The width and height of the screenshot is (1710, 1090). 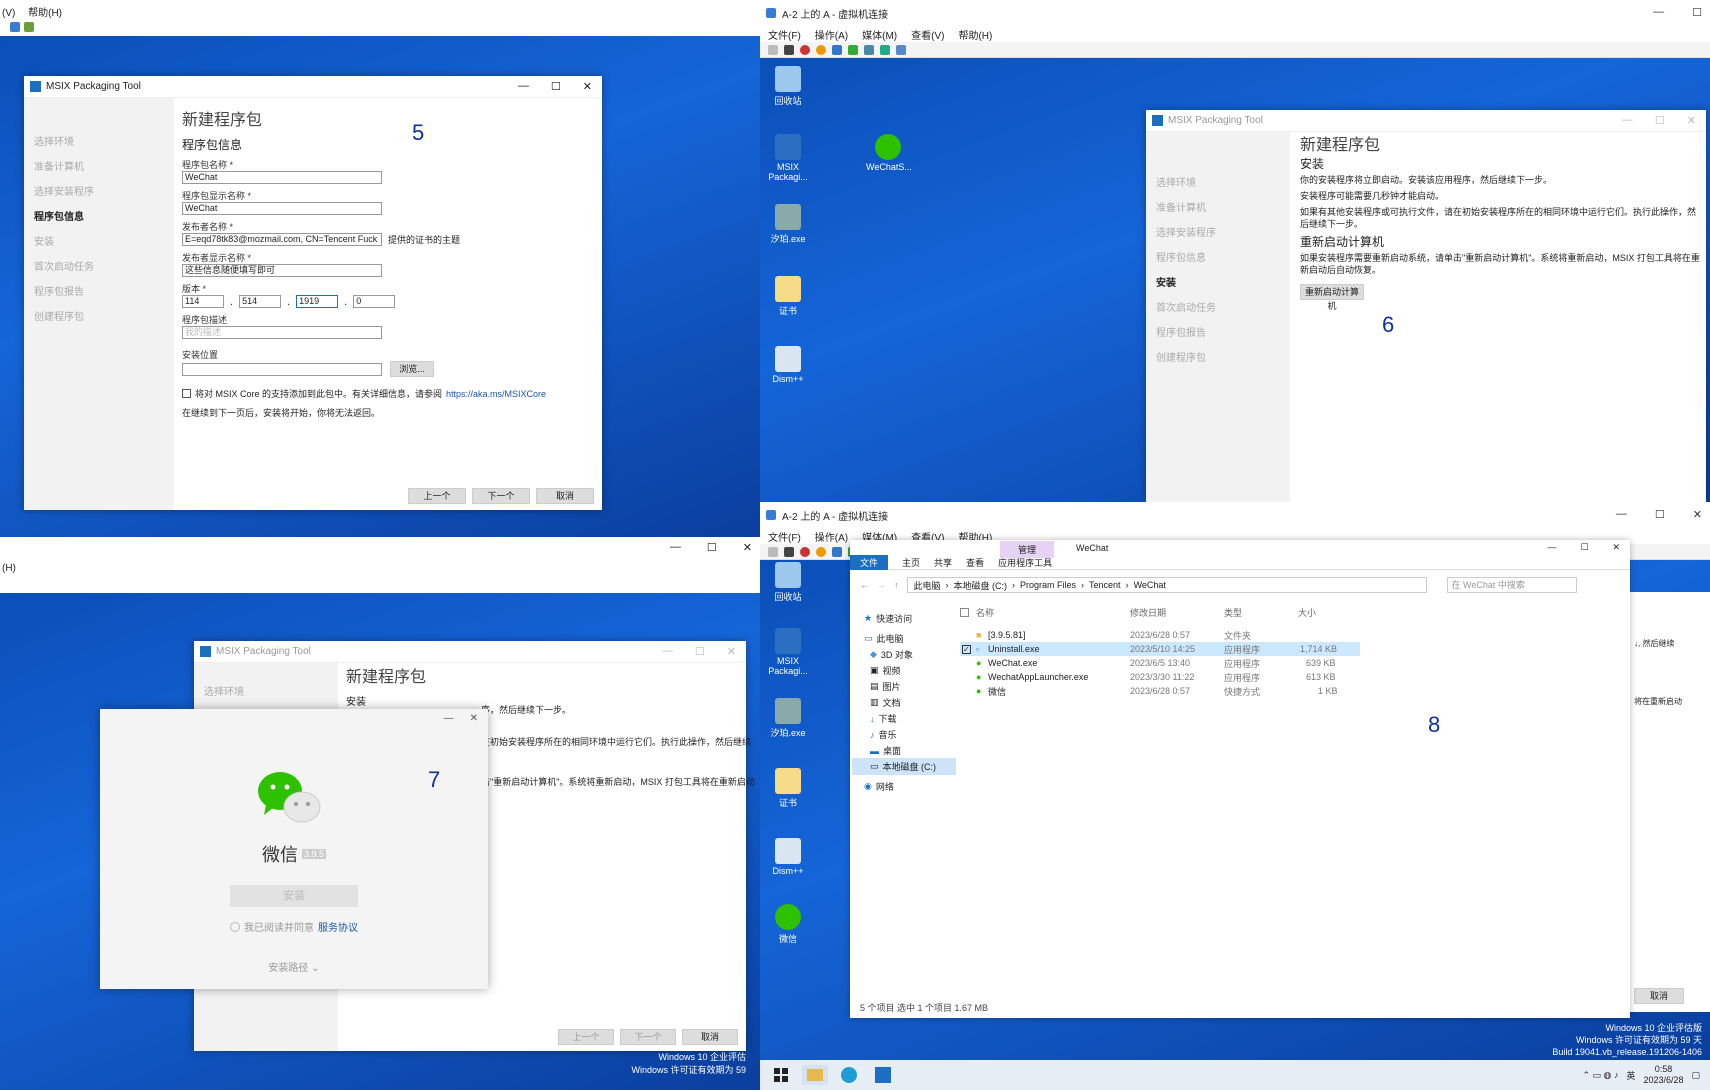 What do you see at coordinates (911, 562) in the screenshot?
I see `tab-home: 主页` at bounding box center [911, 562].